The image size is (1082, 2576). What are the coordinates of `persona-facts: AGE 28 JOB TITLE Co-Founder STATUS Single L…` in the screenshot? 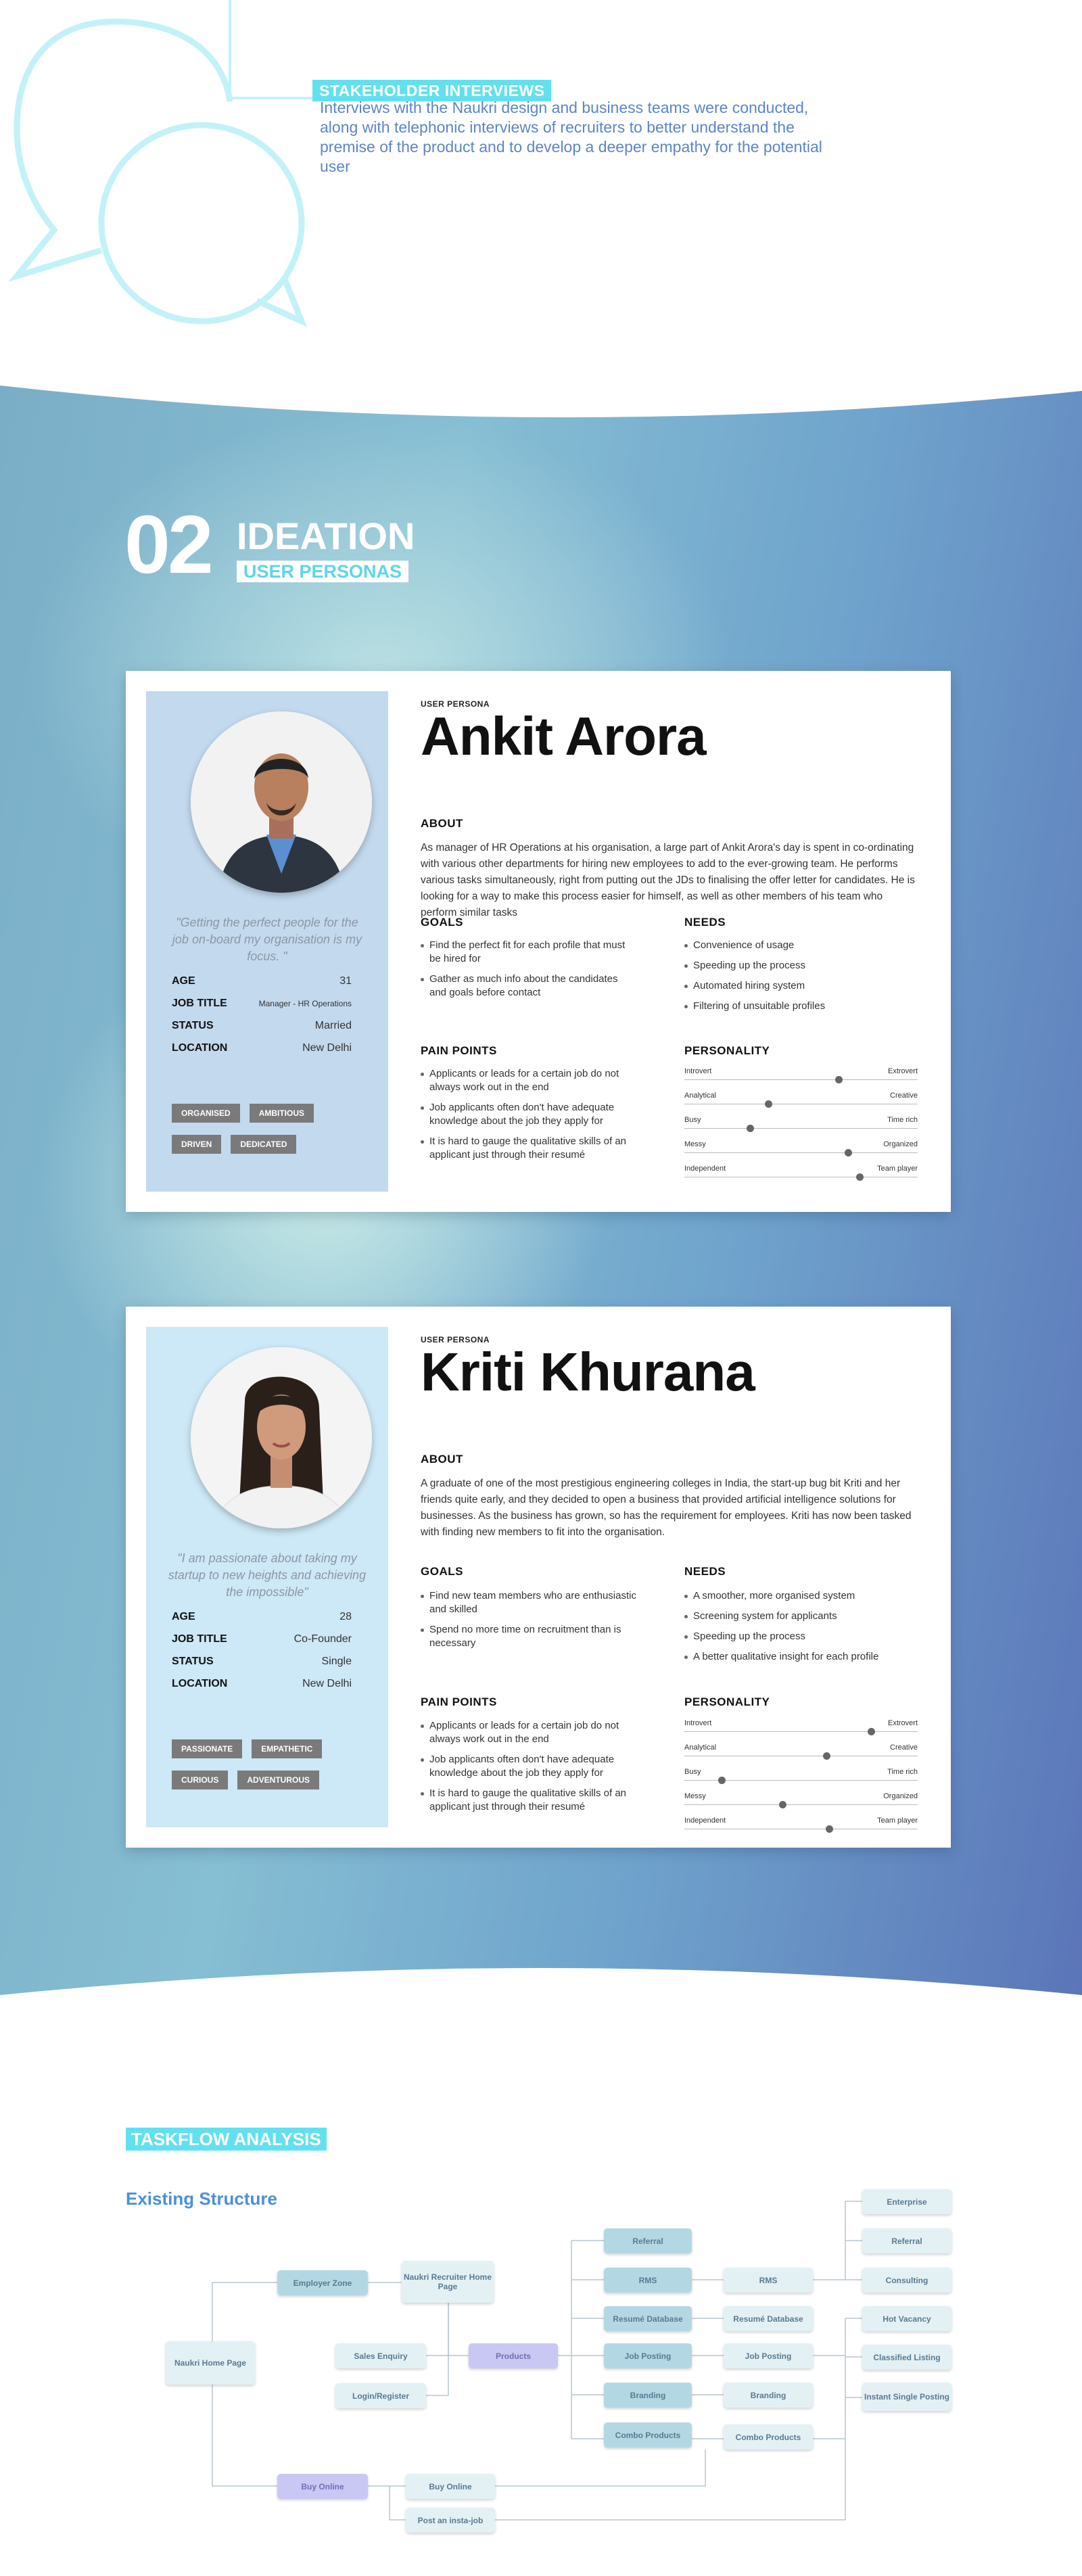 It's located at (262, 1655).